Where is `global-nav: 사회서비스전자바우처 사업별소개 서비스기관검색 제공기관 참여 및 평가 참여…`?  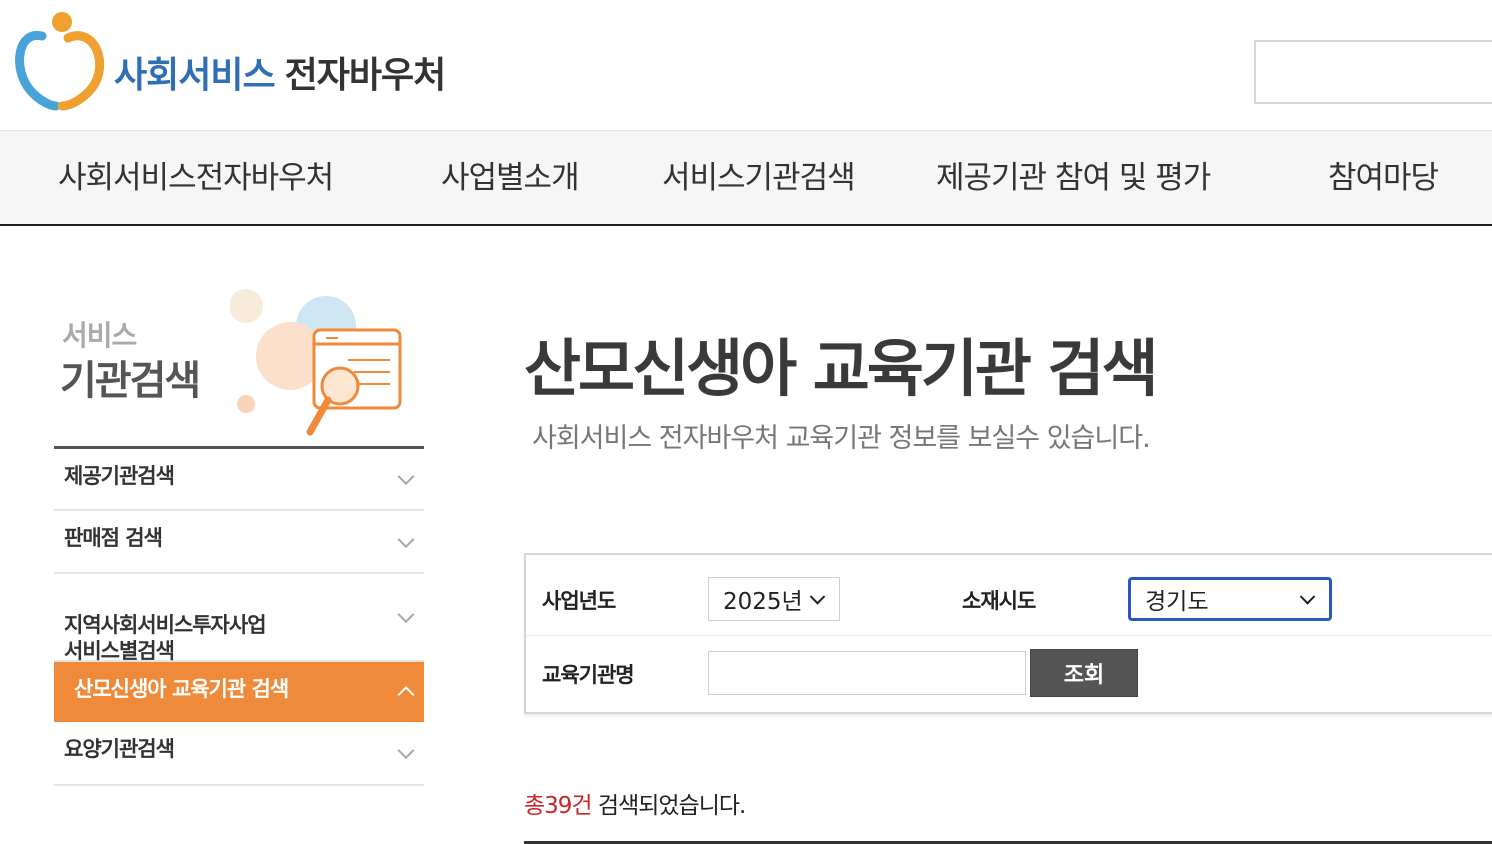
global-nav: 사회서비스전자바우처 사업별소개 서비스기관검색 제공기관 참여 및 평가 참여… is located at coordinates (746, 178).